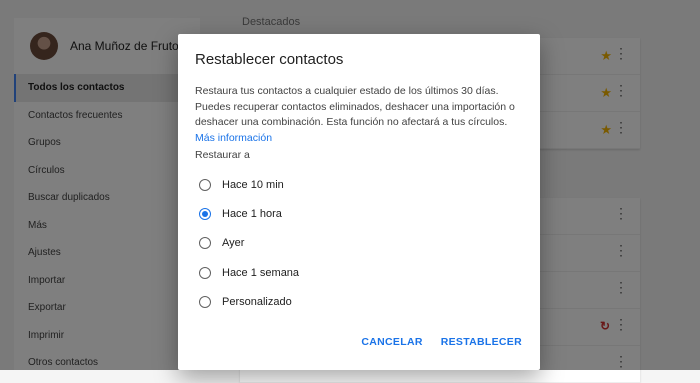 The width and height of the screenshot is (700, 383). What do you see at coordinates (261, 272) in the screenshot?
I see `option-label: Hace 1 semana` at bounding box center [261, 272].